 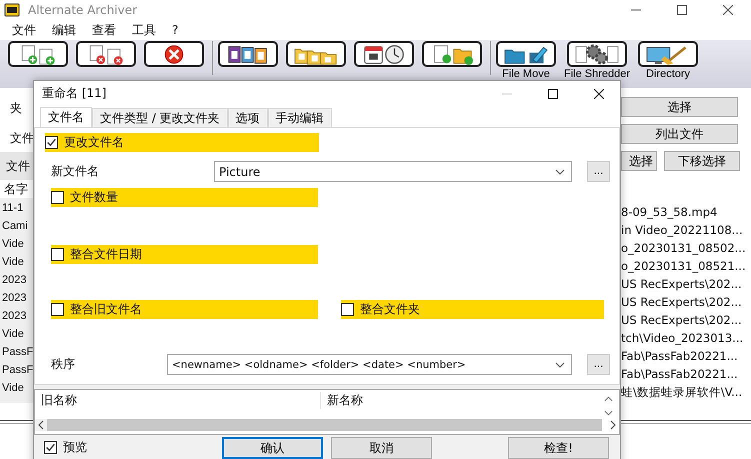 What do you see at coordinates (94, 197) in the screenshot?
I see `checkbox-label: 文件数量` at bounding box center [94, 197].